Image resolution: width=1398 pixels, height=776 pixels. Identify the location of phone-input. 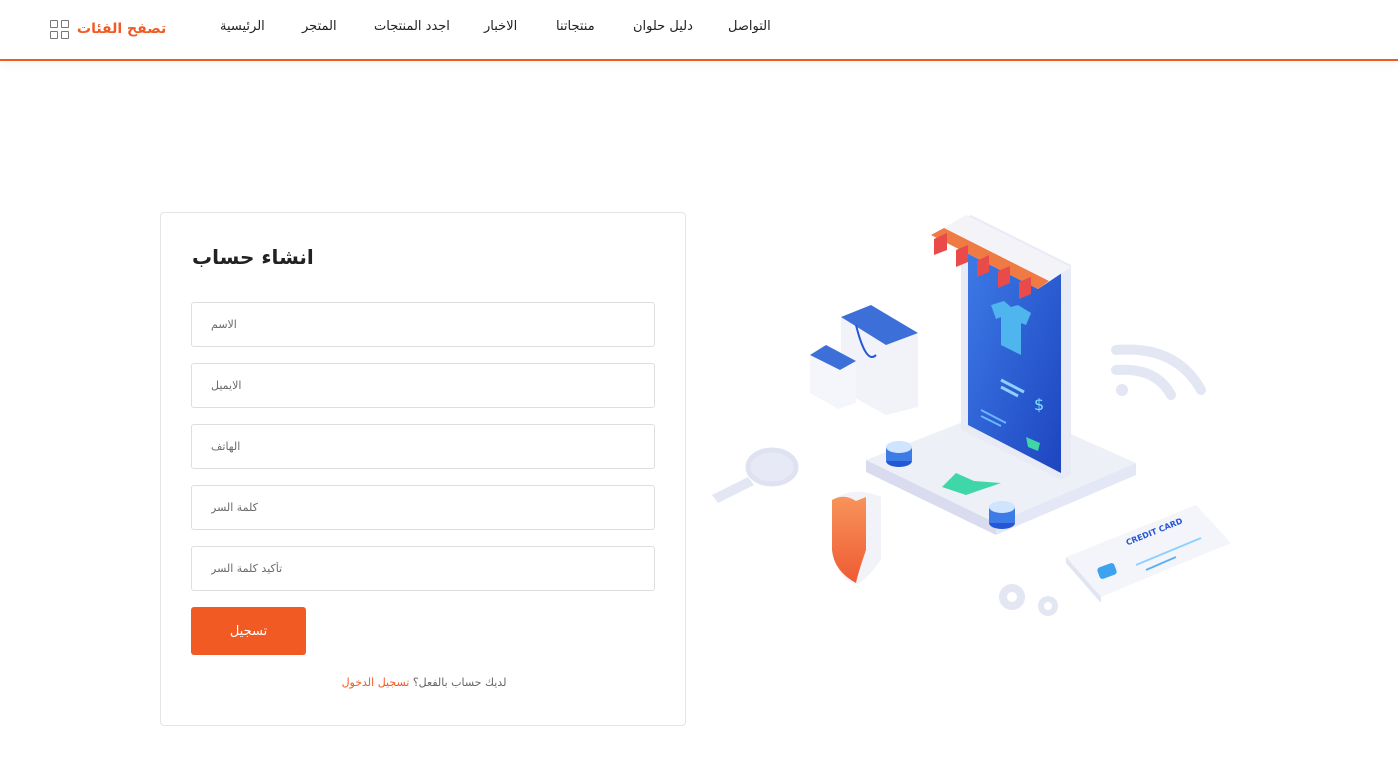
(423, 446).